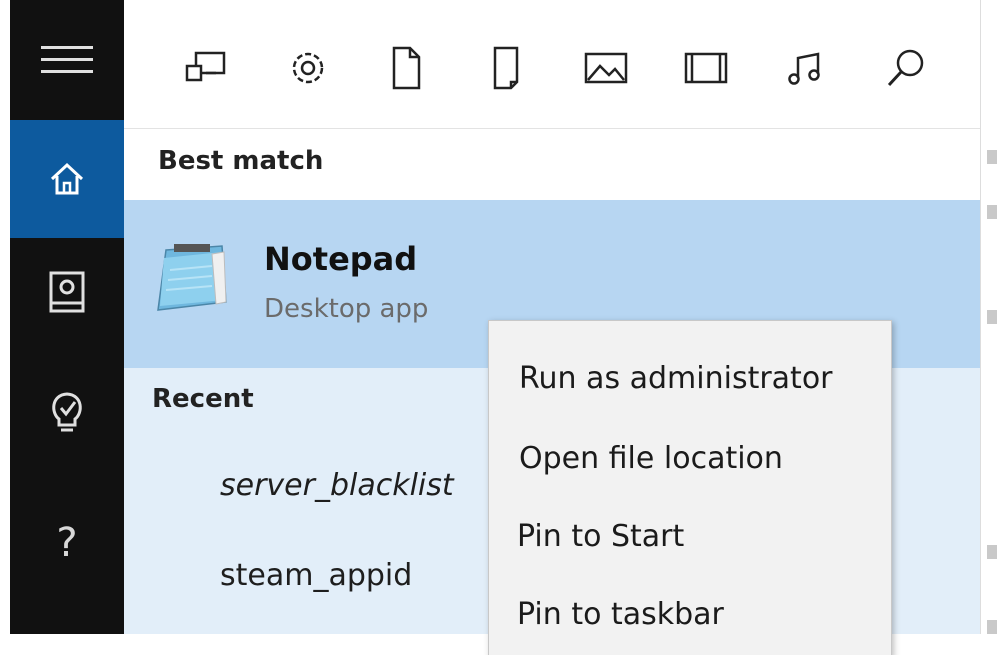 This screenshot has width=1000, height=655. I want to click on music-filter-button, so click(806, 68).